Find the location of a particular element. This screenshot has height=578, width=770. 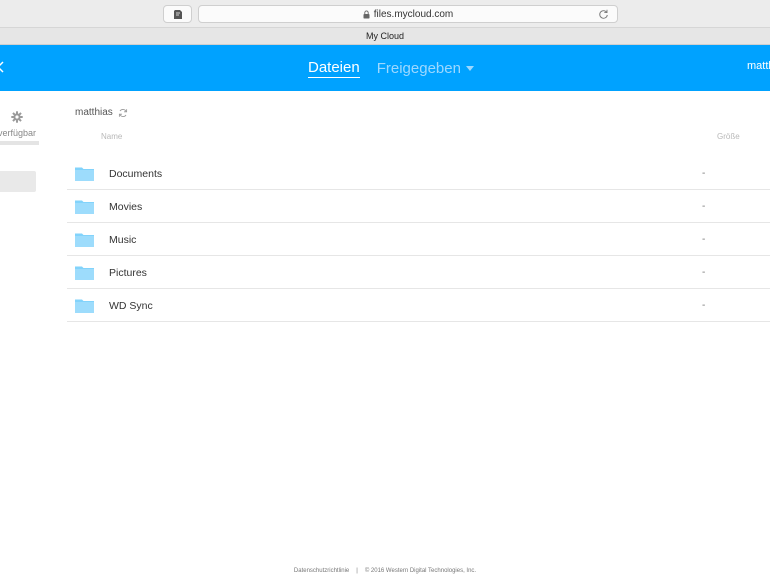

url-text: files.mycloud.com is located at coordinates (413, 14).